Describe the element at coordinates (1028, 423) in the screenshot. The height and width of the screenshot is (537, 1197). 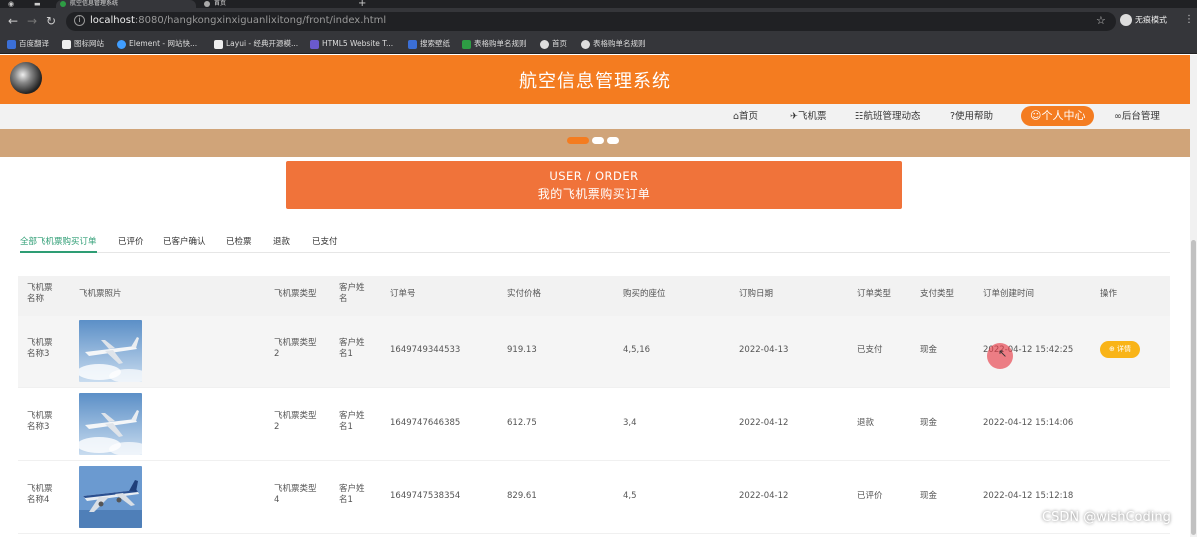
I see `created-time-cell: 2022-04-12 15:14:06` at that location.